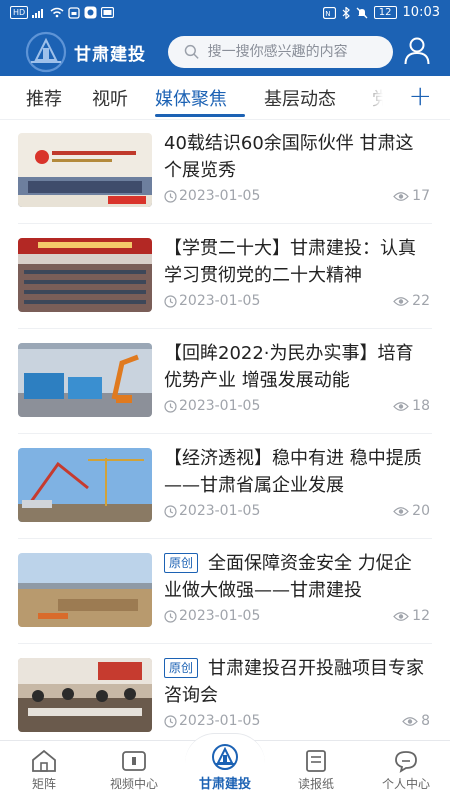  What do you see at coordinates (295, 367) in the screenshot?
I see `news-title: 【回眸2022·为民办实事】培育优势产业 增强发展动能` at bounding box center [295, 367].